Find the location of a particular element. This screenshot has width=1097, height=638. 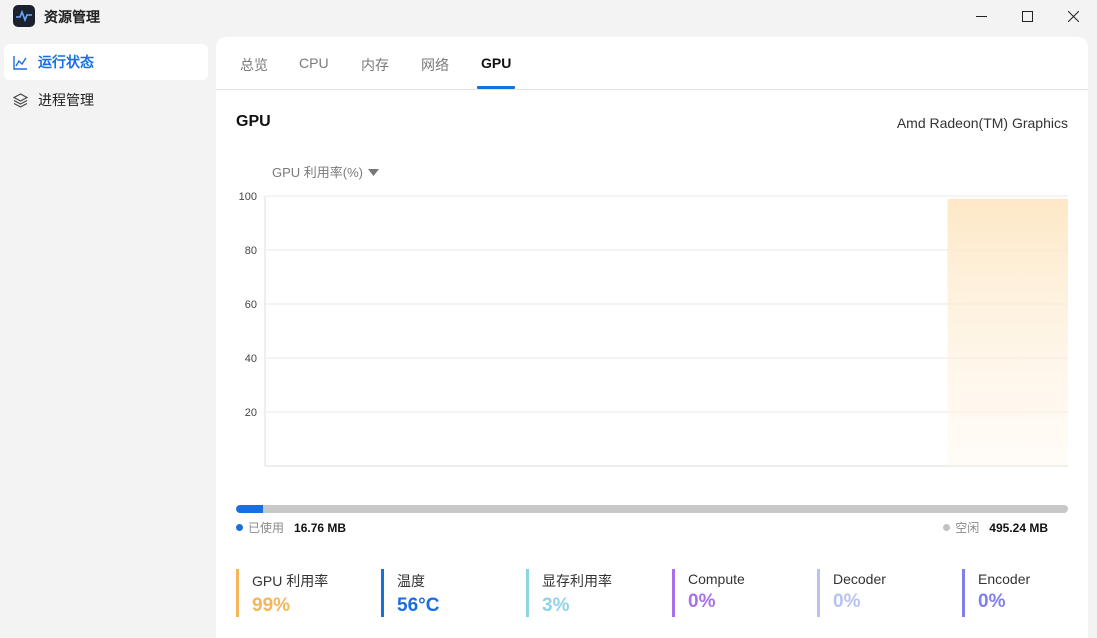

metric-selector-label: GPU 利用率(%) is located at coordinates (318, 172).